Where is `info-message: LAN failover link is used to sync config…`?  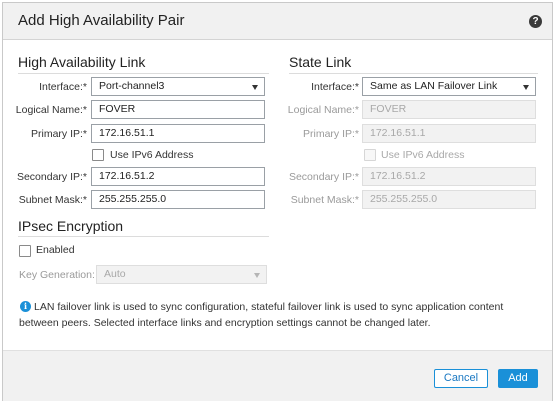
info-message: LAN failover link is used to sync config… is located at coordinates (261, 315).